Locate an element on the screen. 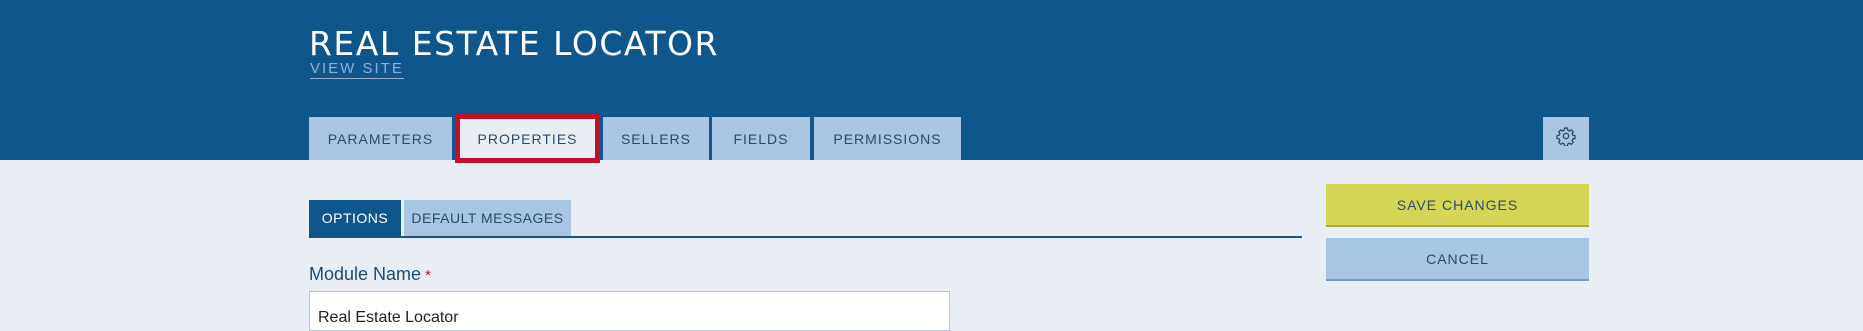 The height and width of the screenshot is (331, 1863). tab-parameters: PARAMETERS is located at coordinates (380, 138).